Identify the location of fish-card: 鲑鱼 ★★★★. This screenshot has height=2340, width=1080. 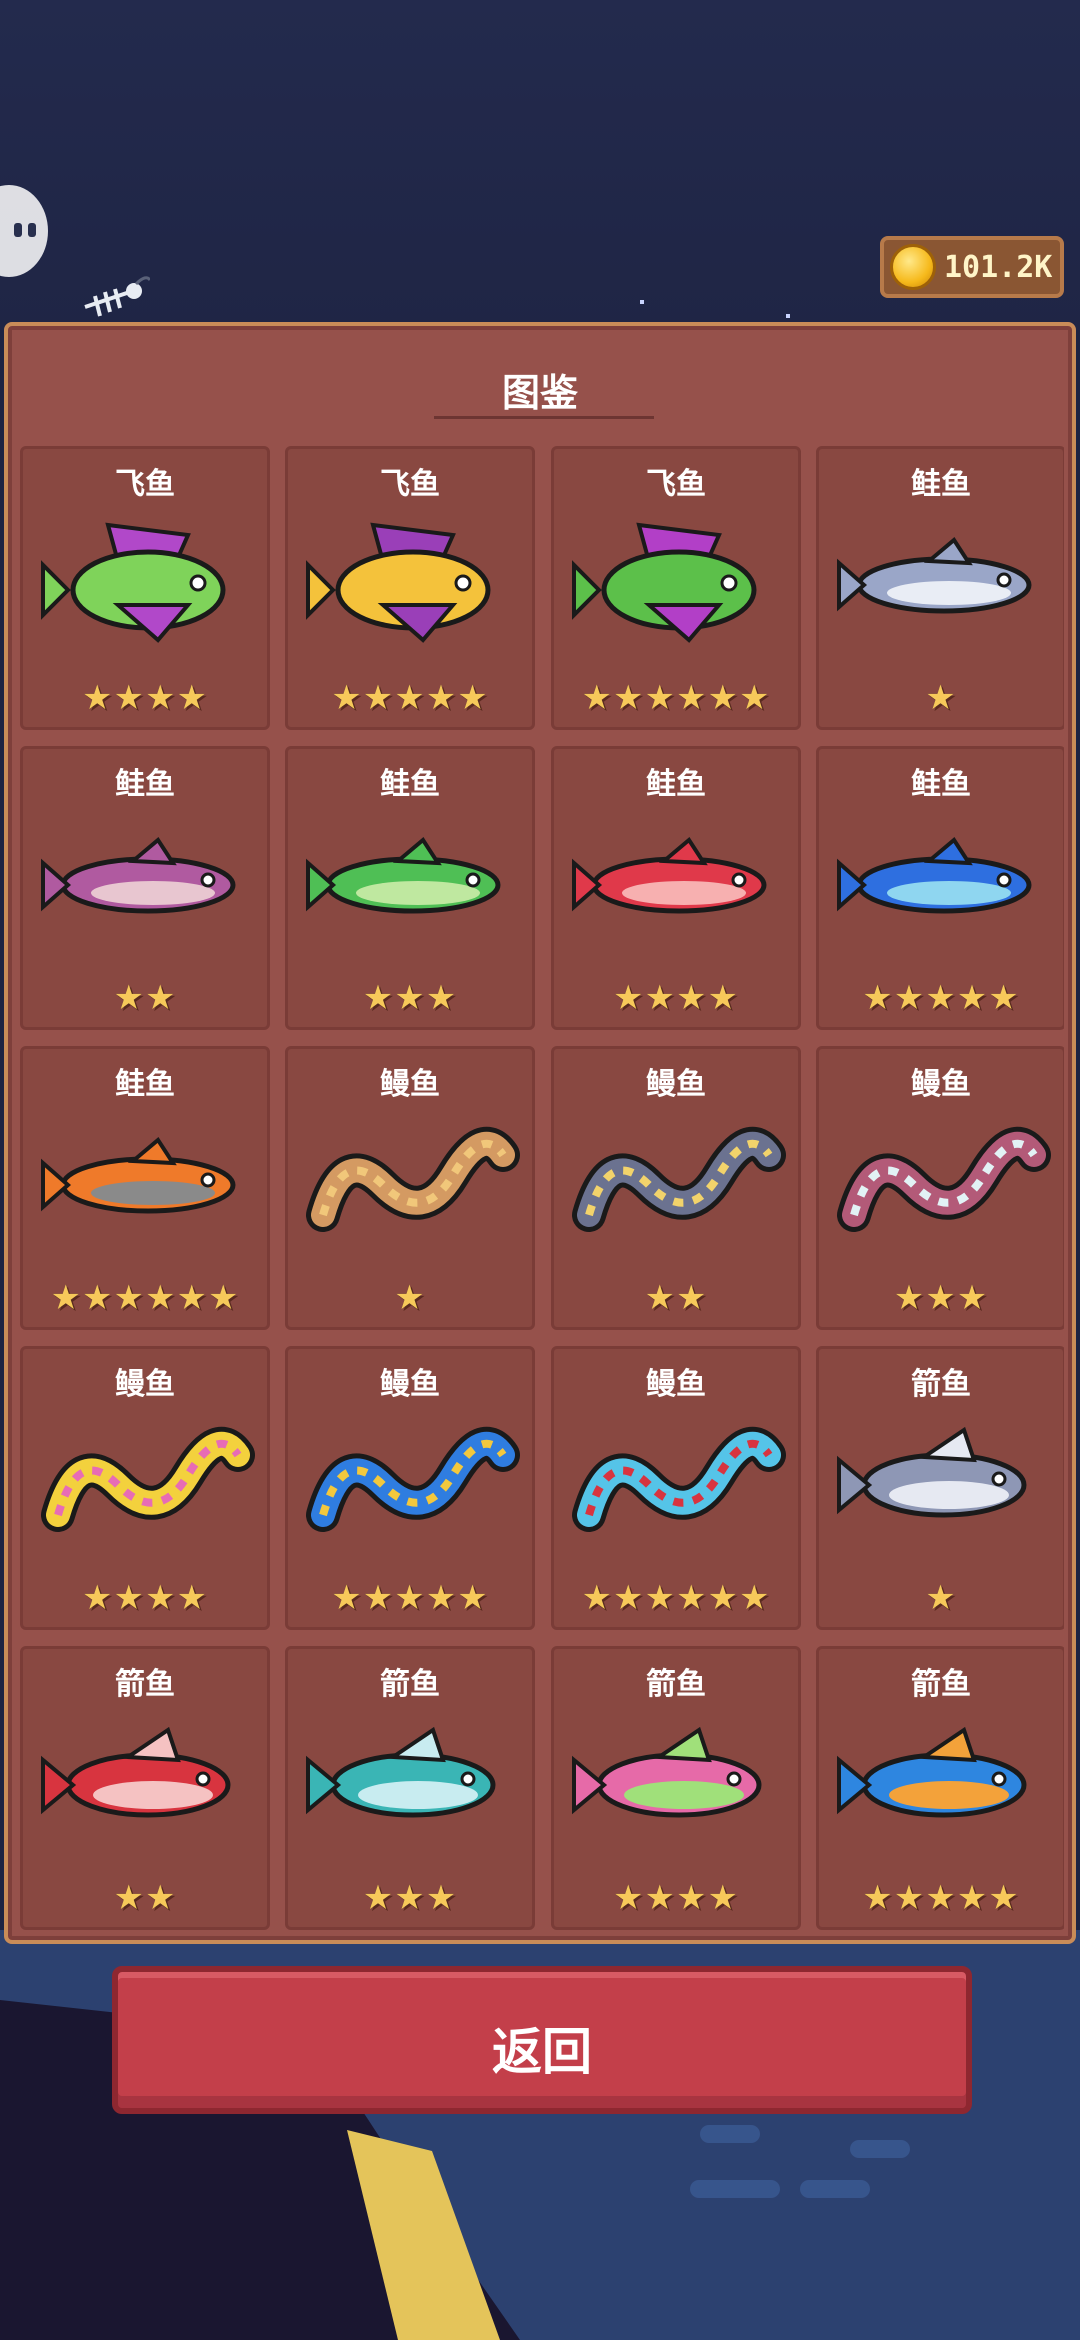
(676, 888).